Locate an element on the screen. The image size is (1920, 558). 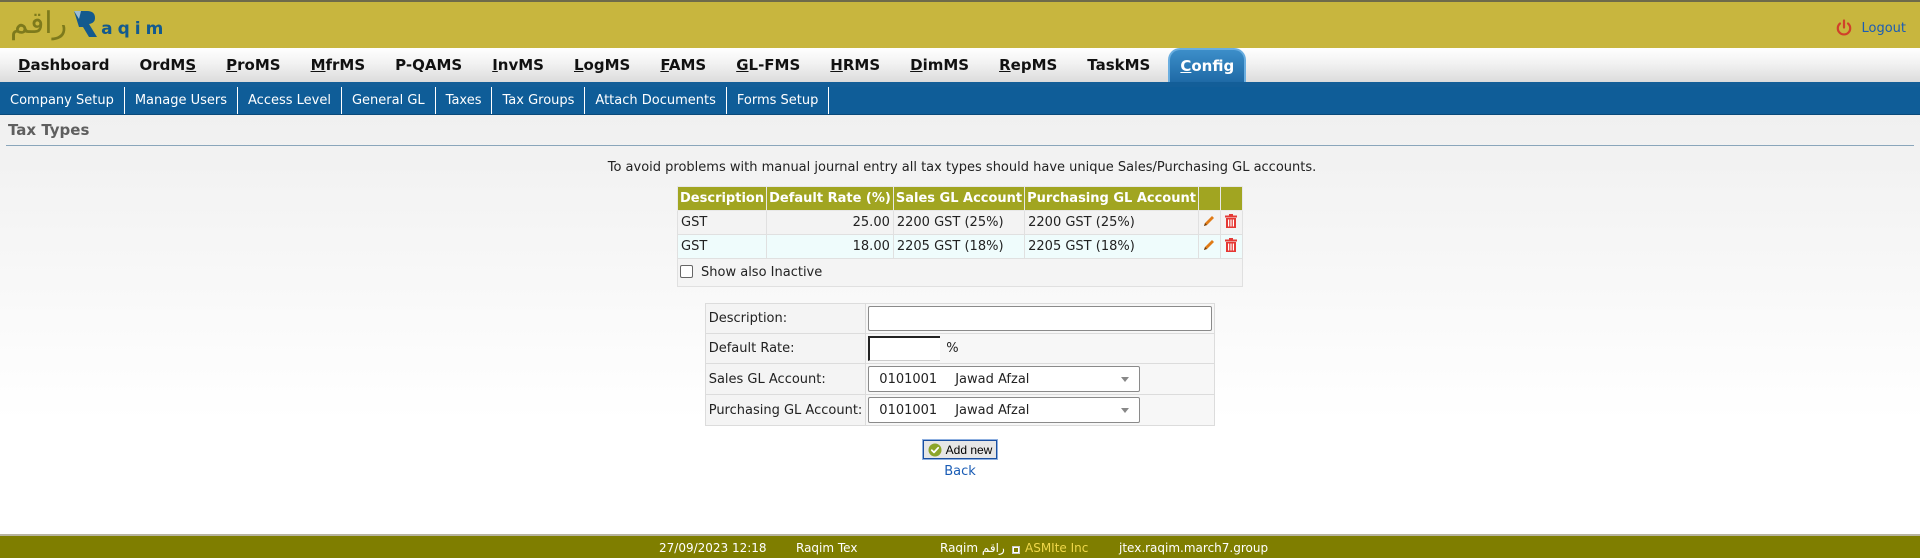
cell-purchasing-gl: 2200 GST (25%) is located at coordinates (1111, 222).